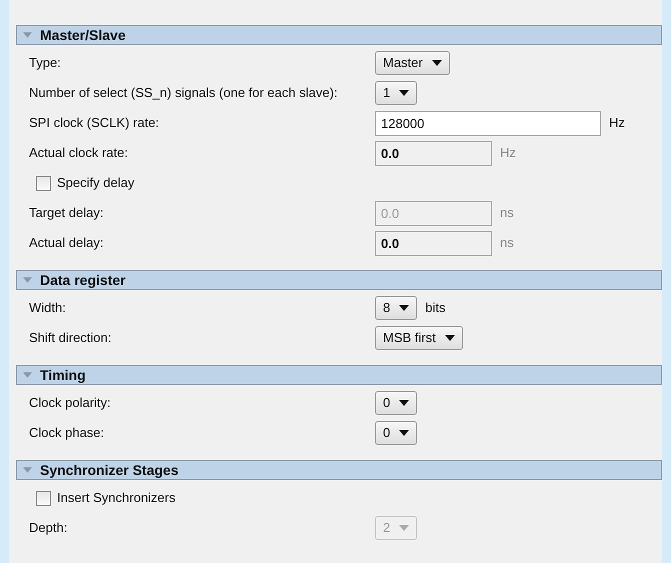  What do you see at coordinates (95, 183) in the screenshot?
I see `checkbox-label: Specify delay` at bounding box center [95, 183].